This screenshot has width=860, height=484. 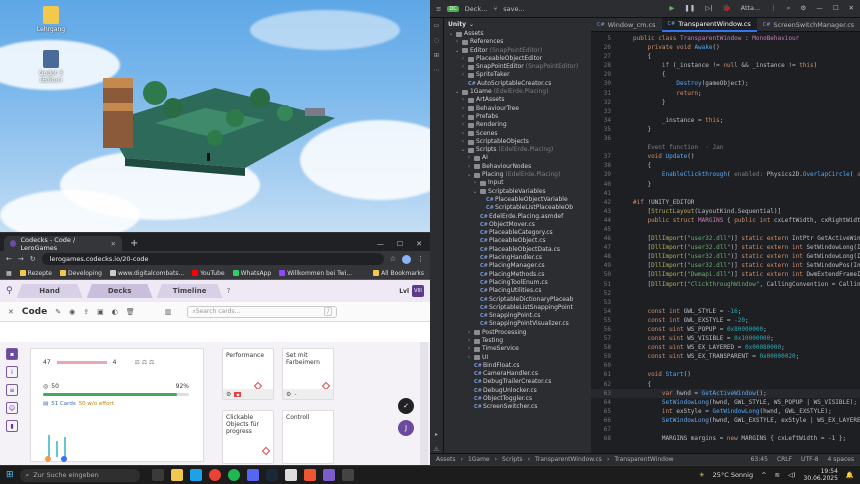 I want to click on commit-icon: ◌, so click(x=436, y=40).